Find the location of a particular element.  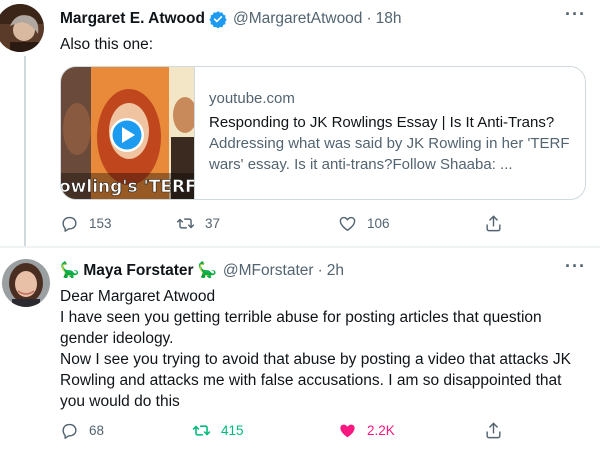

tweet-header: Margaret E. Atwood @MargaretAtwood · 18h is located at coordinates (230, 19).